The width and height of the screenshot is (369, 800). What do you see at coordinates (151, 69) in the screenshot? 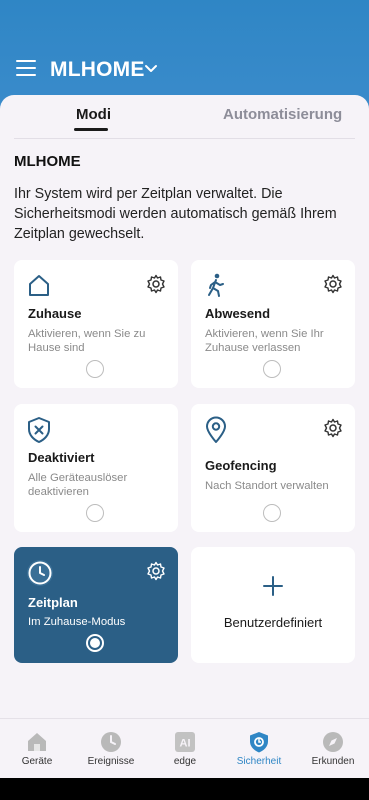
I see `chevron-down-icon` at bounding box center [151, 69].